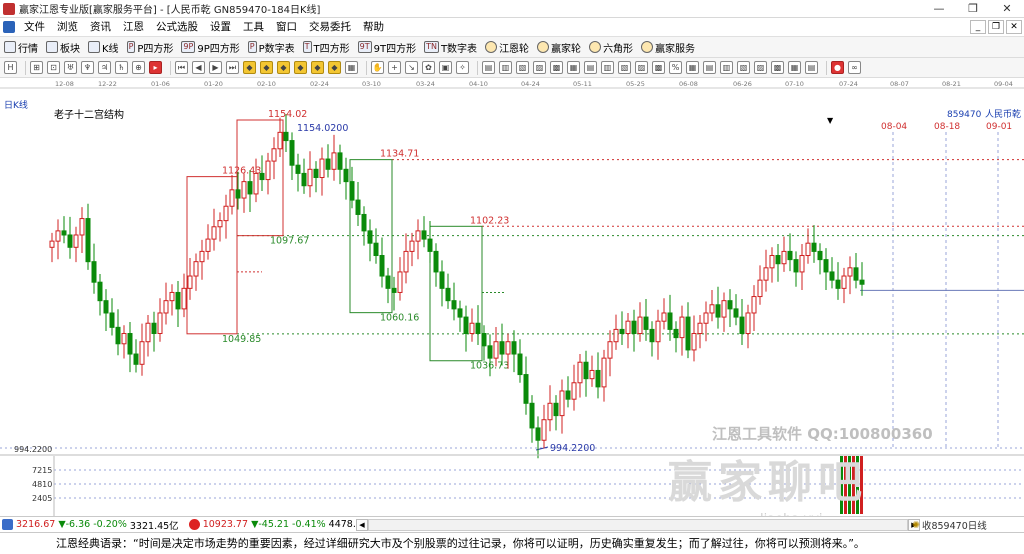 This screenshot has height=554, width=1024. I want to click on tool-icon: ✧, so click(462, 67).